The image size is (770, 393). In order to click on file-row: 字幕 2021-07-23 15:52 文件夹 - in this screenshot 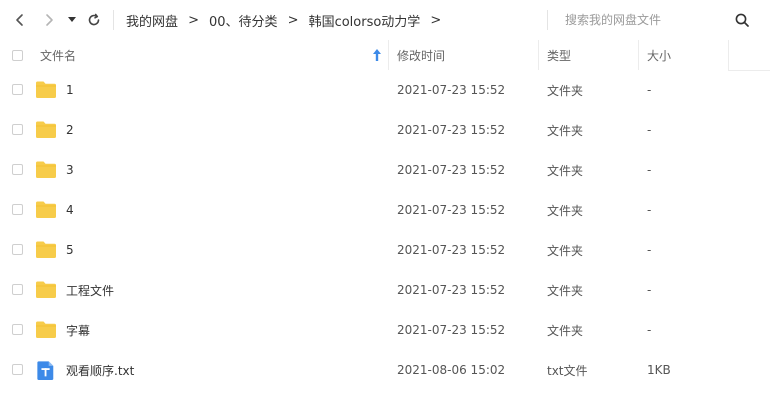, I will do `click(385, 330)`.